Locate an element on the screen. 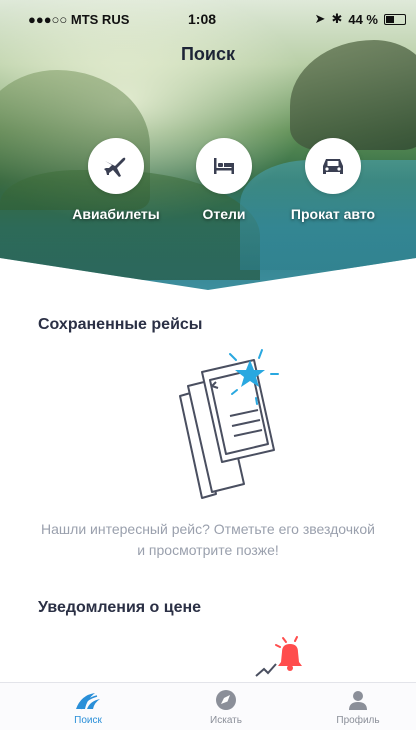 This screenshot has height=730, width=416. category-car-rental-circle is located at coordinates (333, 166).